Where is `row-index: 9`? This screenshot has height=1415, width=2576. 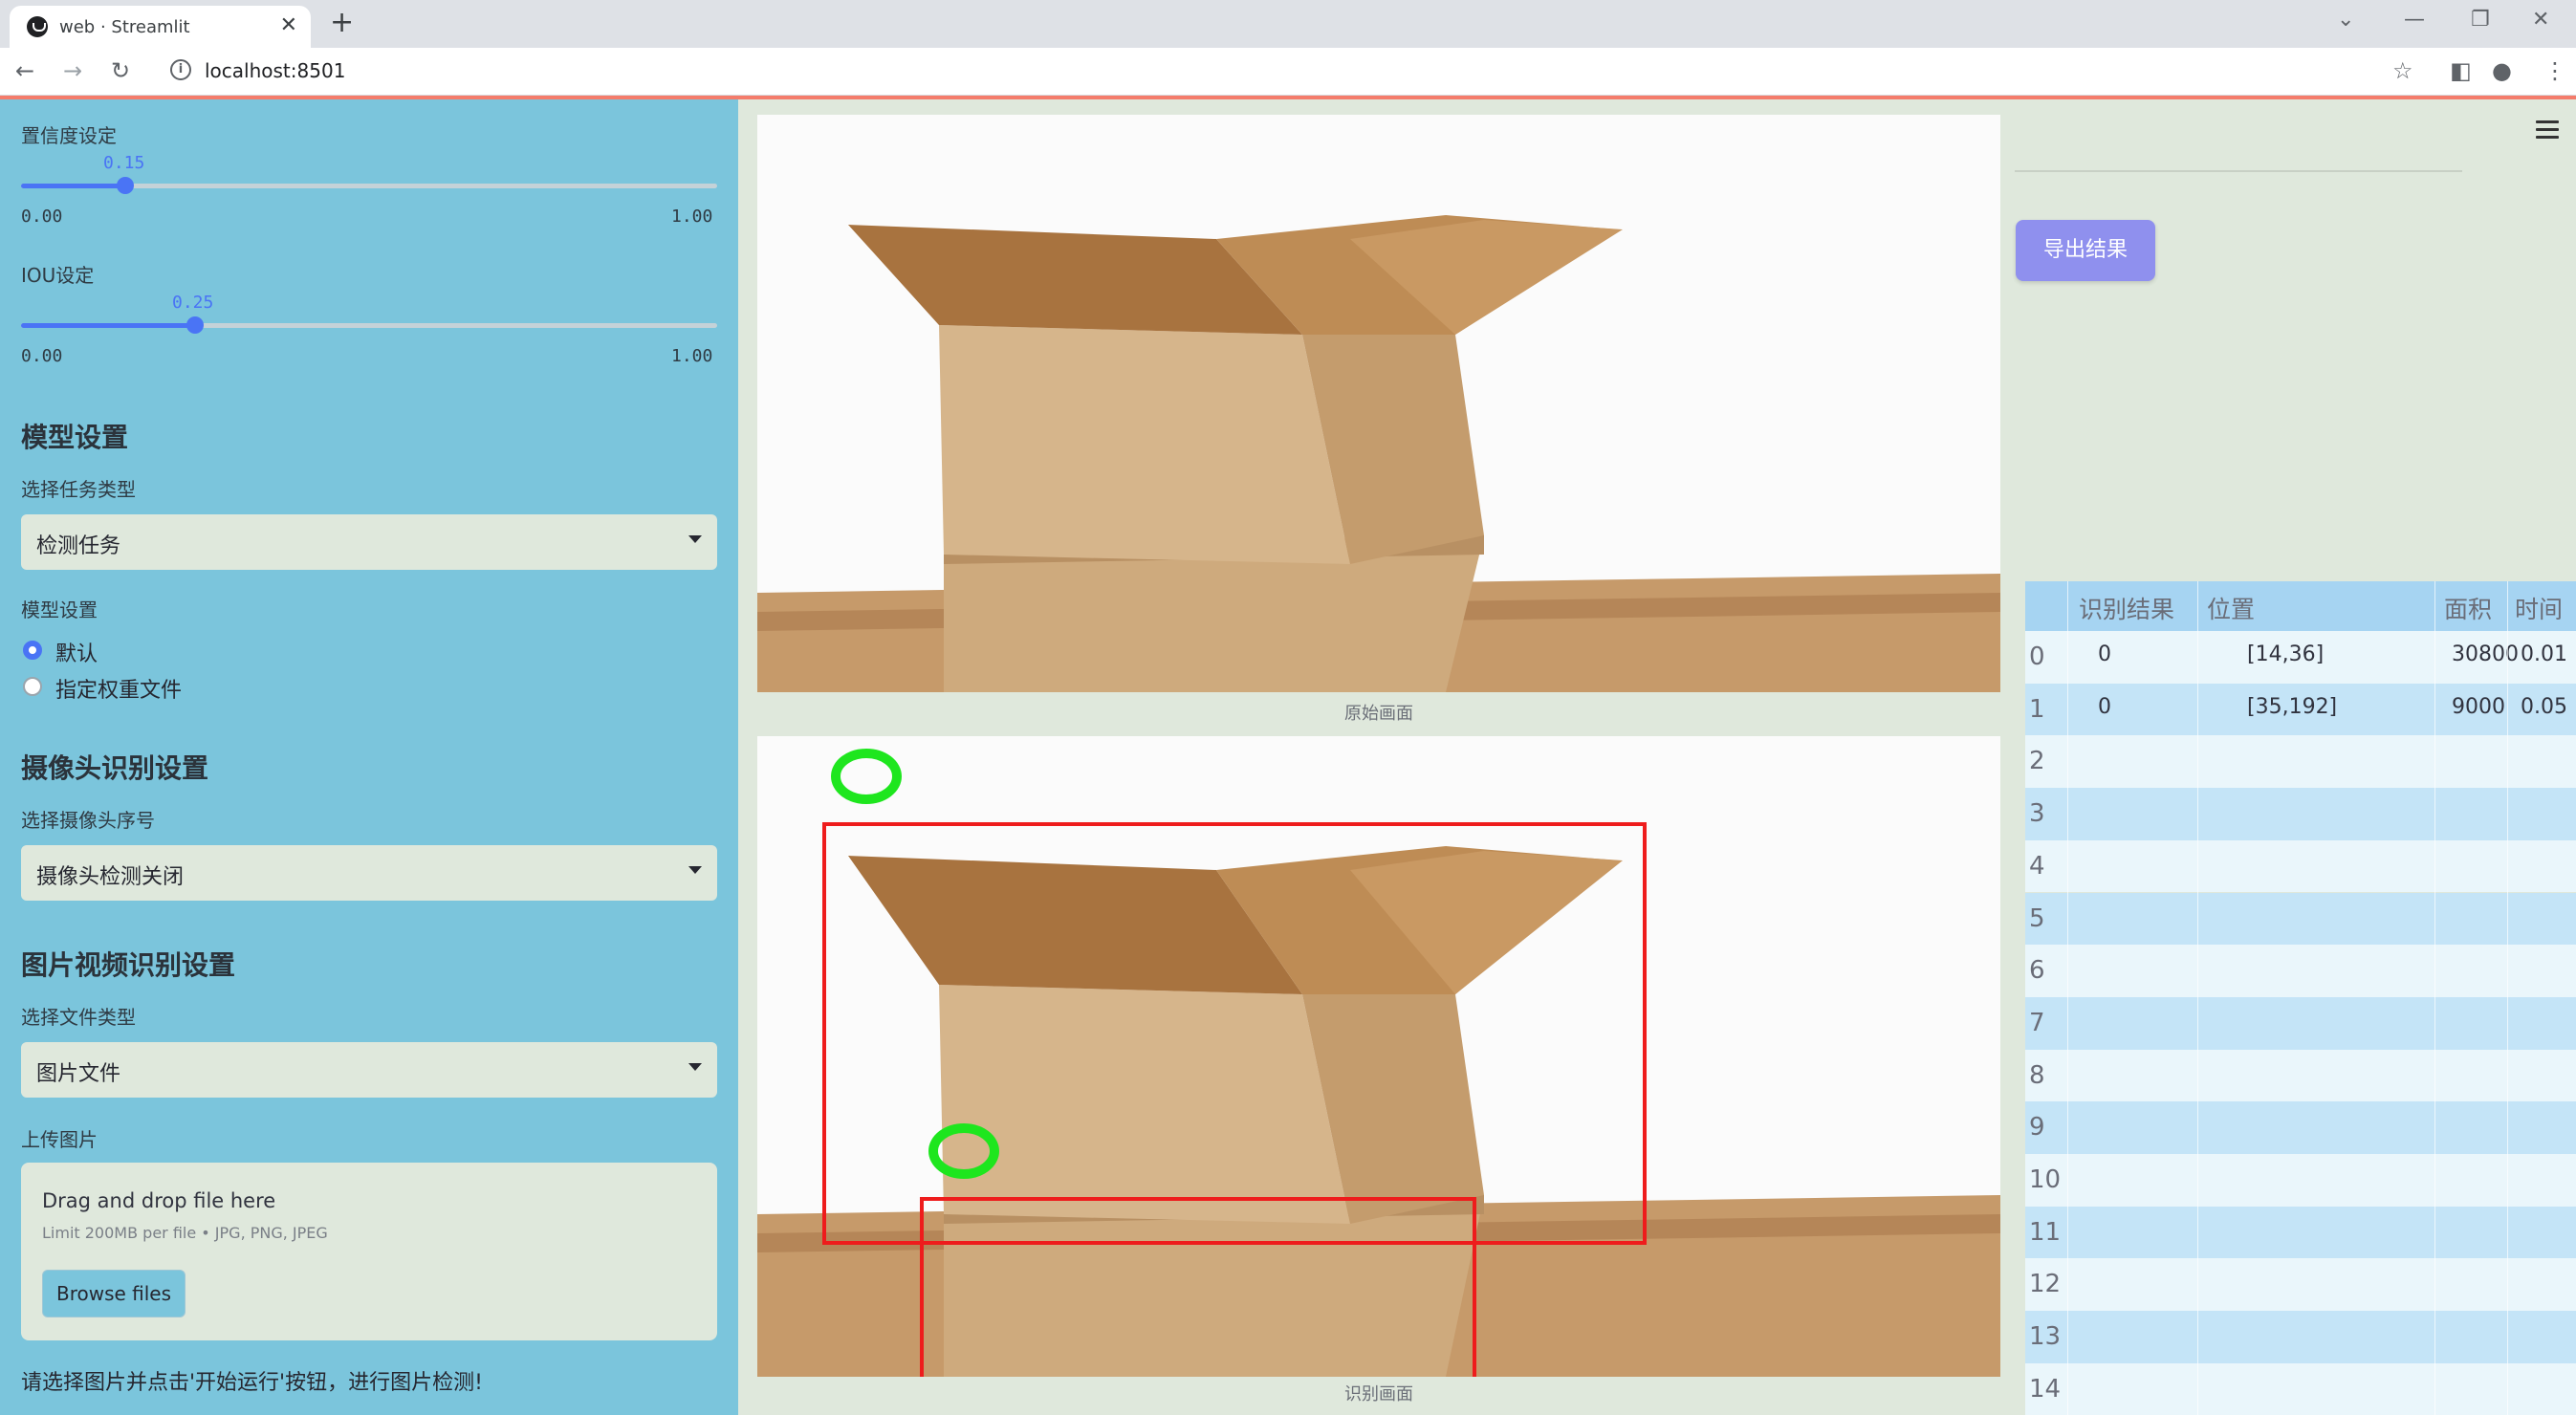 row-index: 9 is located at coordinates (2037, 1128).